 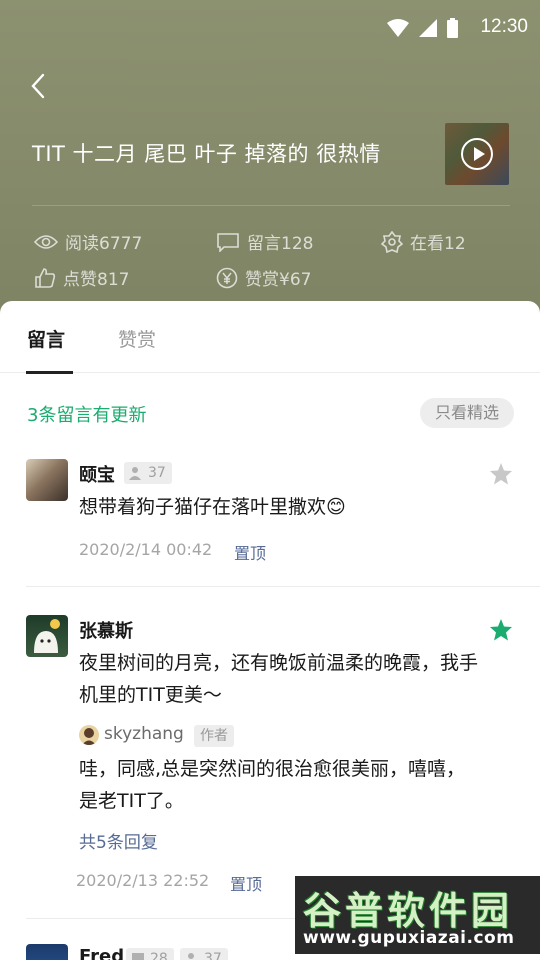 I want to click on battery-icon, so click(x=452, y=28).